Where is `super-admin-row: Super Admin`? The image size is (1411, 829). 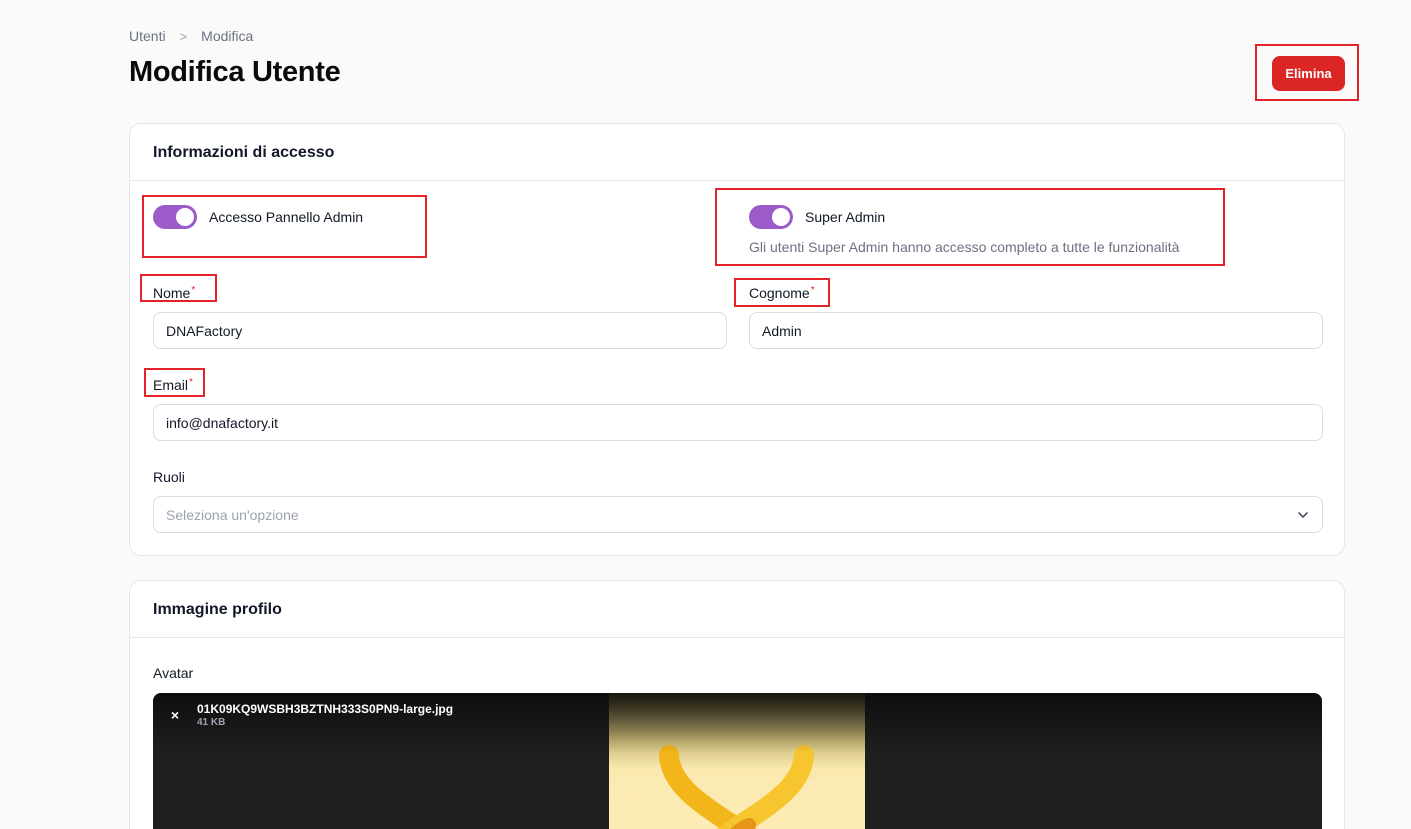 super-admin-row: Super Admin is located at coordinates (817, 217).